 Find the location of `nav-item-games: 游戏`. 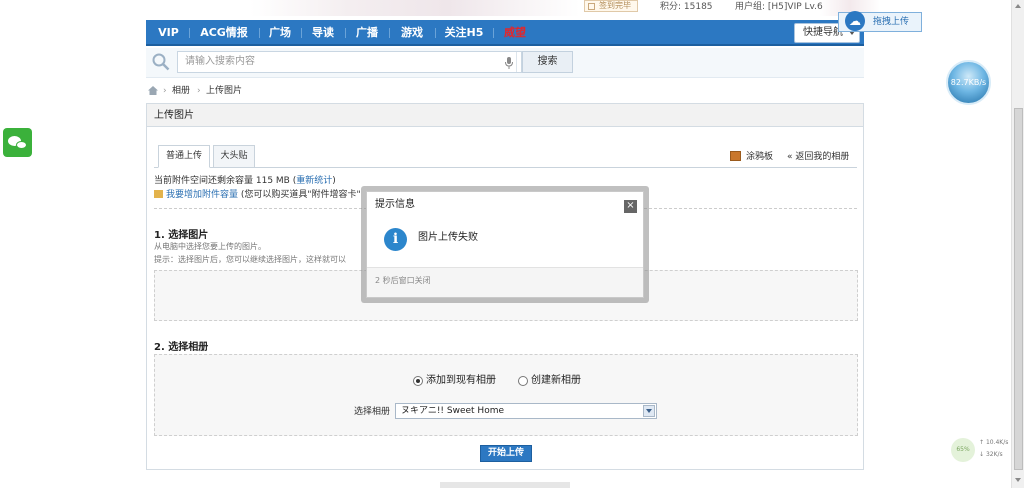

nav-item-games: 游戏 is located at coordinates (412, 33).